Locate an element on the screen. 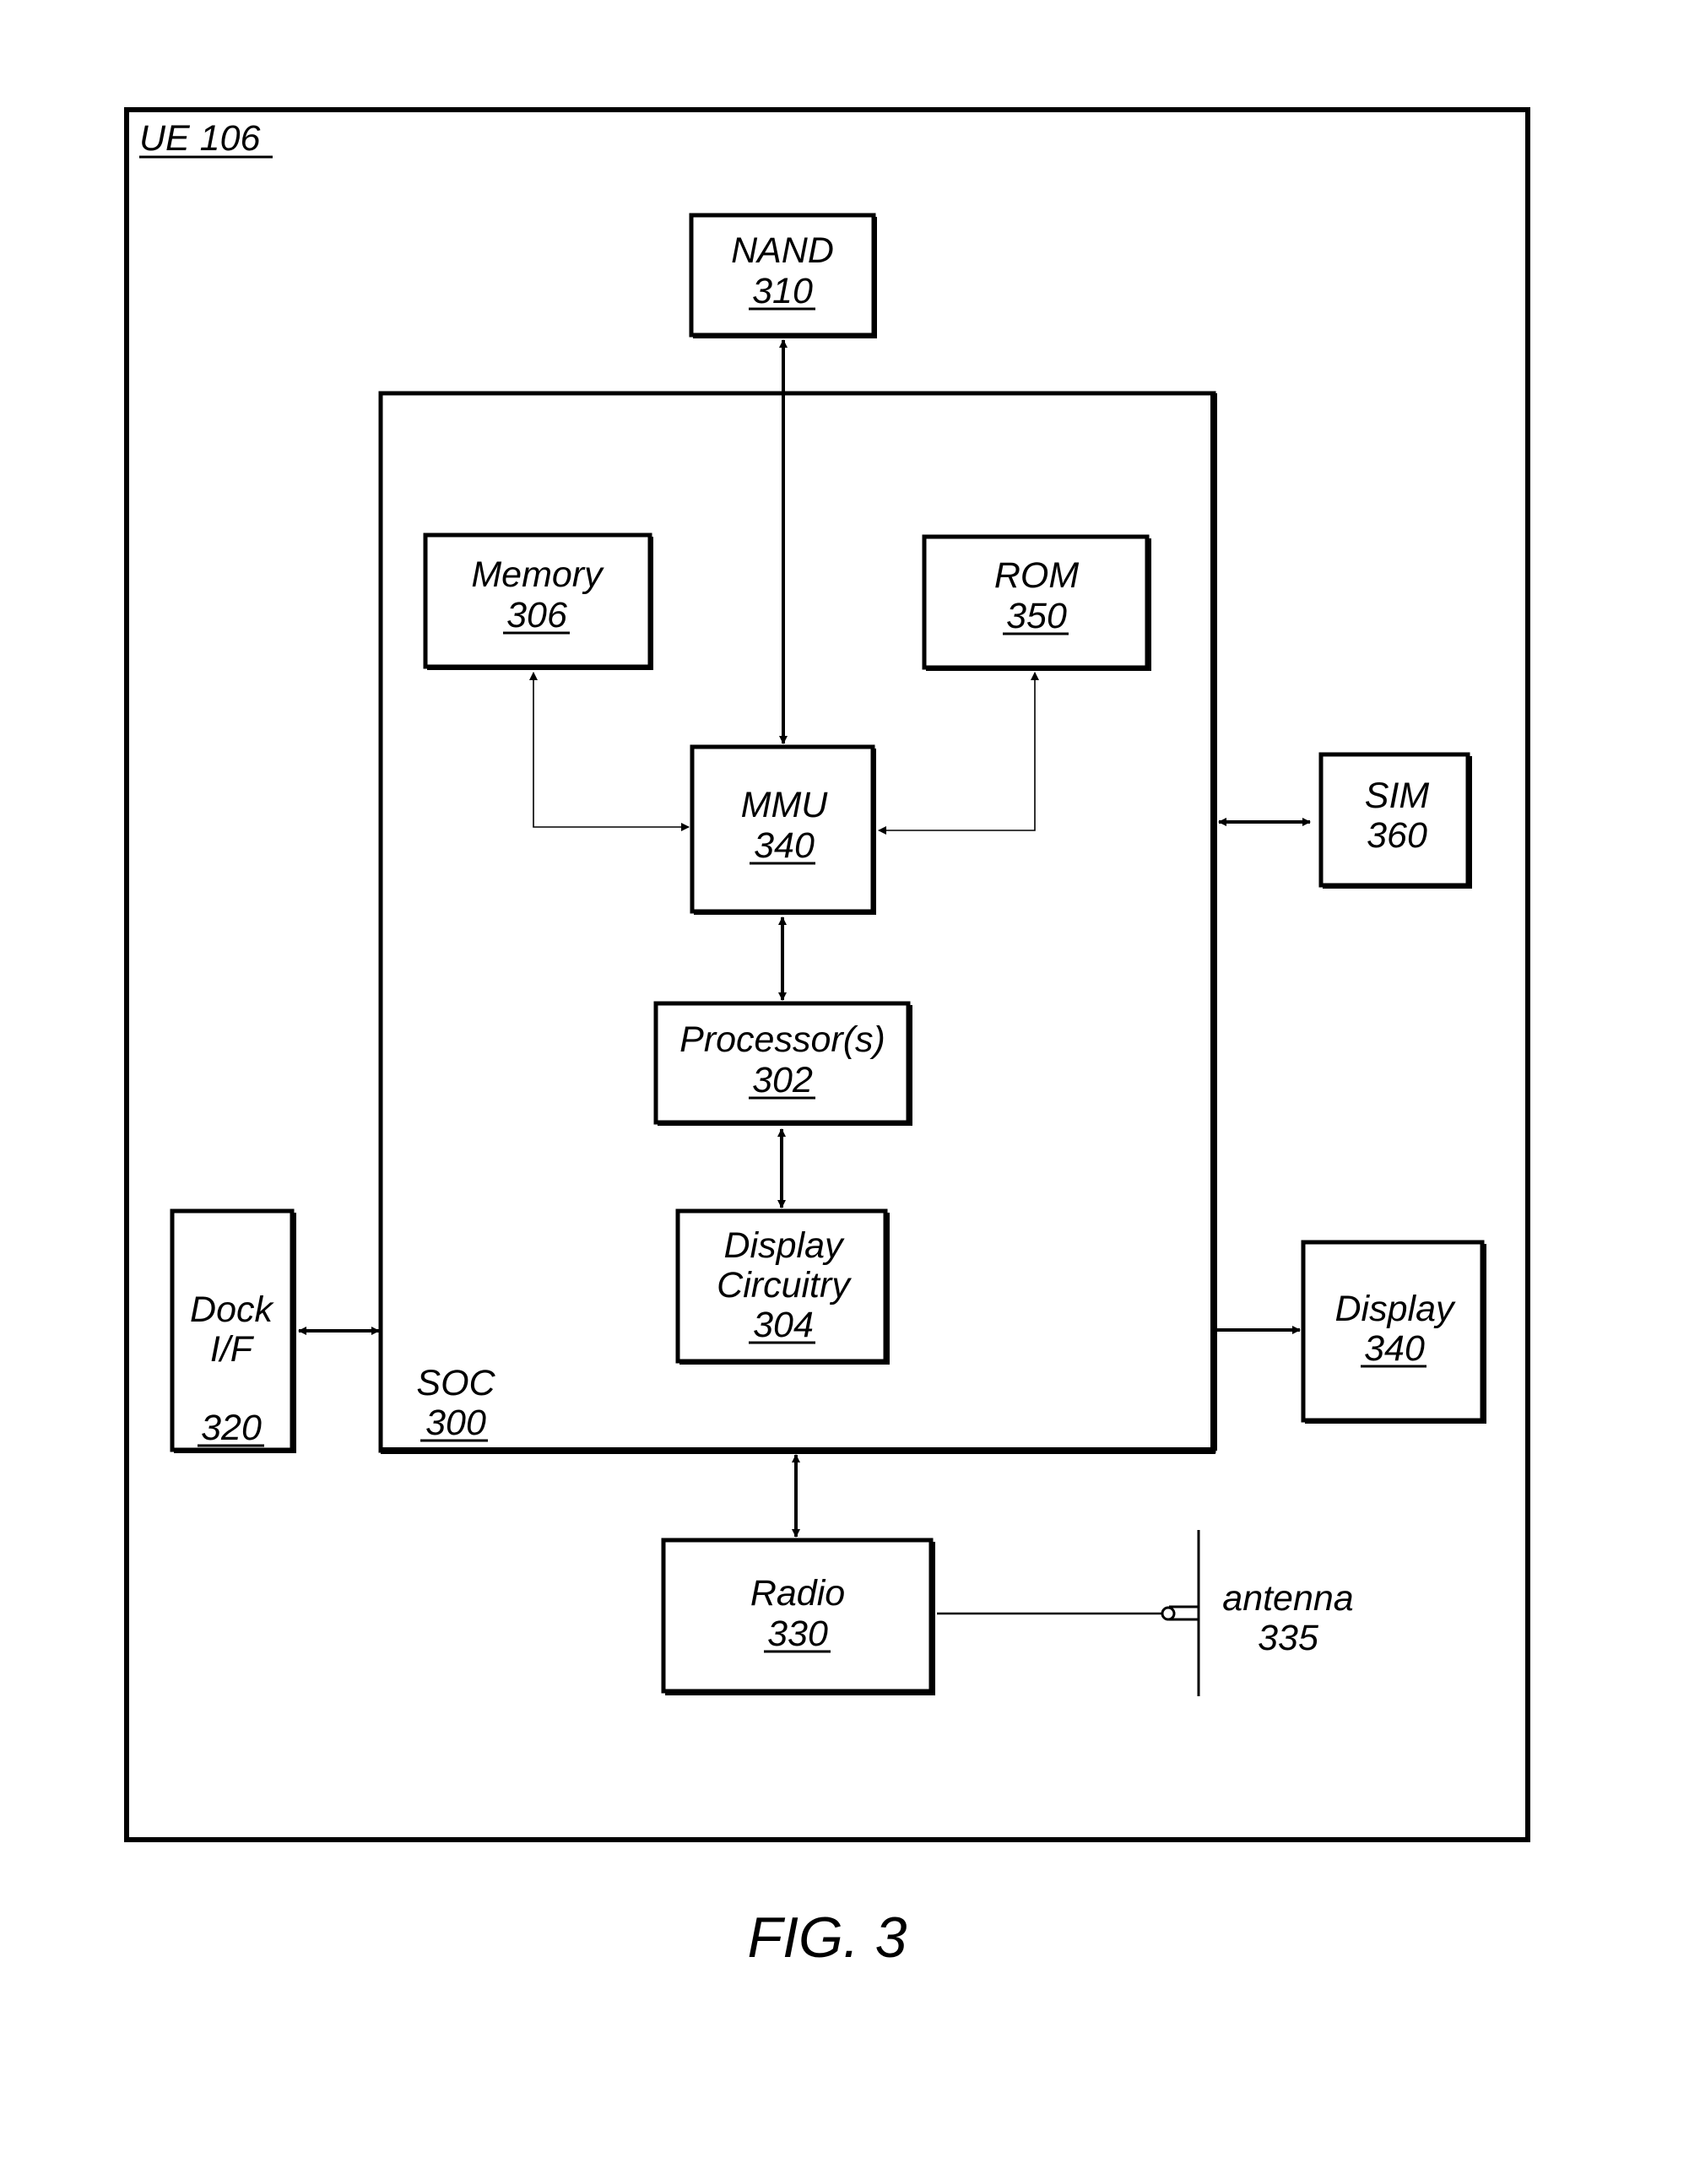  rom-name: ROM is located at coordinates (1037, 575).